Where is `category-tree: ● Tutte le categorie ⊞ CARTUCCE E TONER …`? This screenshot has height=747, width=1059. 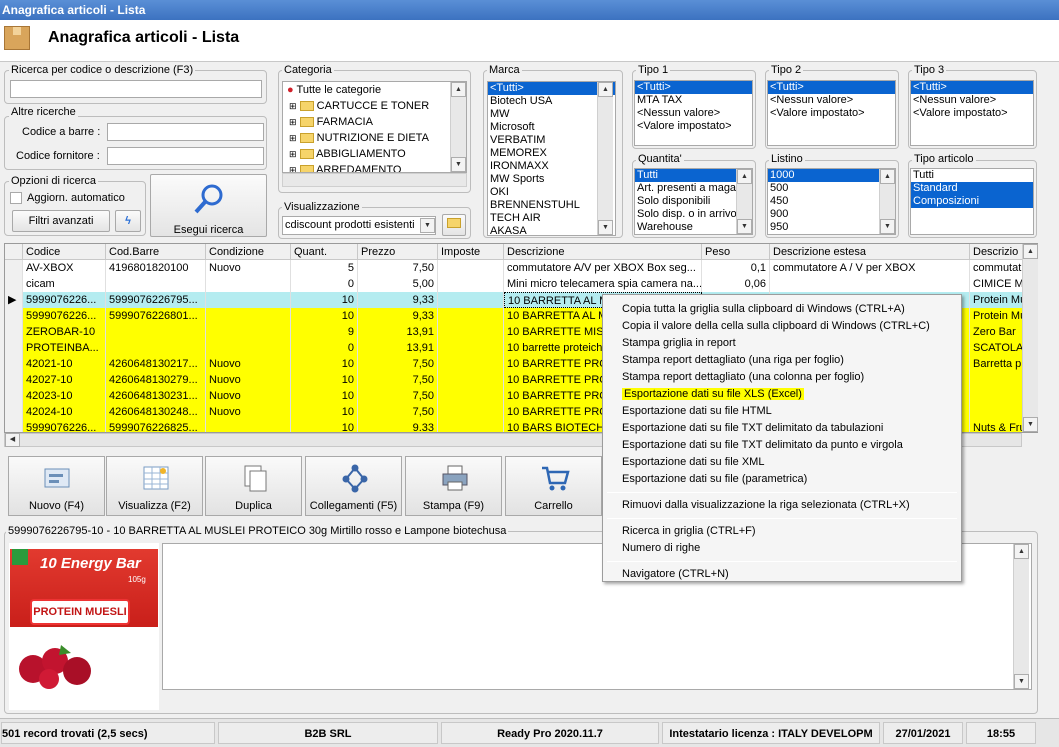 category-tree: ● Tutte le categorie ⊞ CARTUCCE E TONER … is located at coordinates (374, 127).